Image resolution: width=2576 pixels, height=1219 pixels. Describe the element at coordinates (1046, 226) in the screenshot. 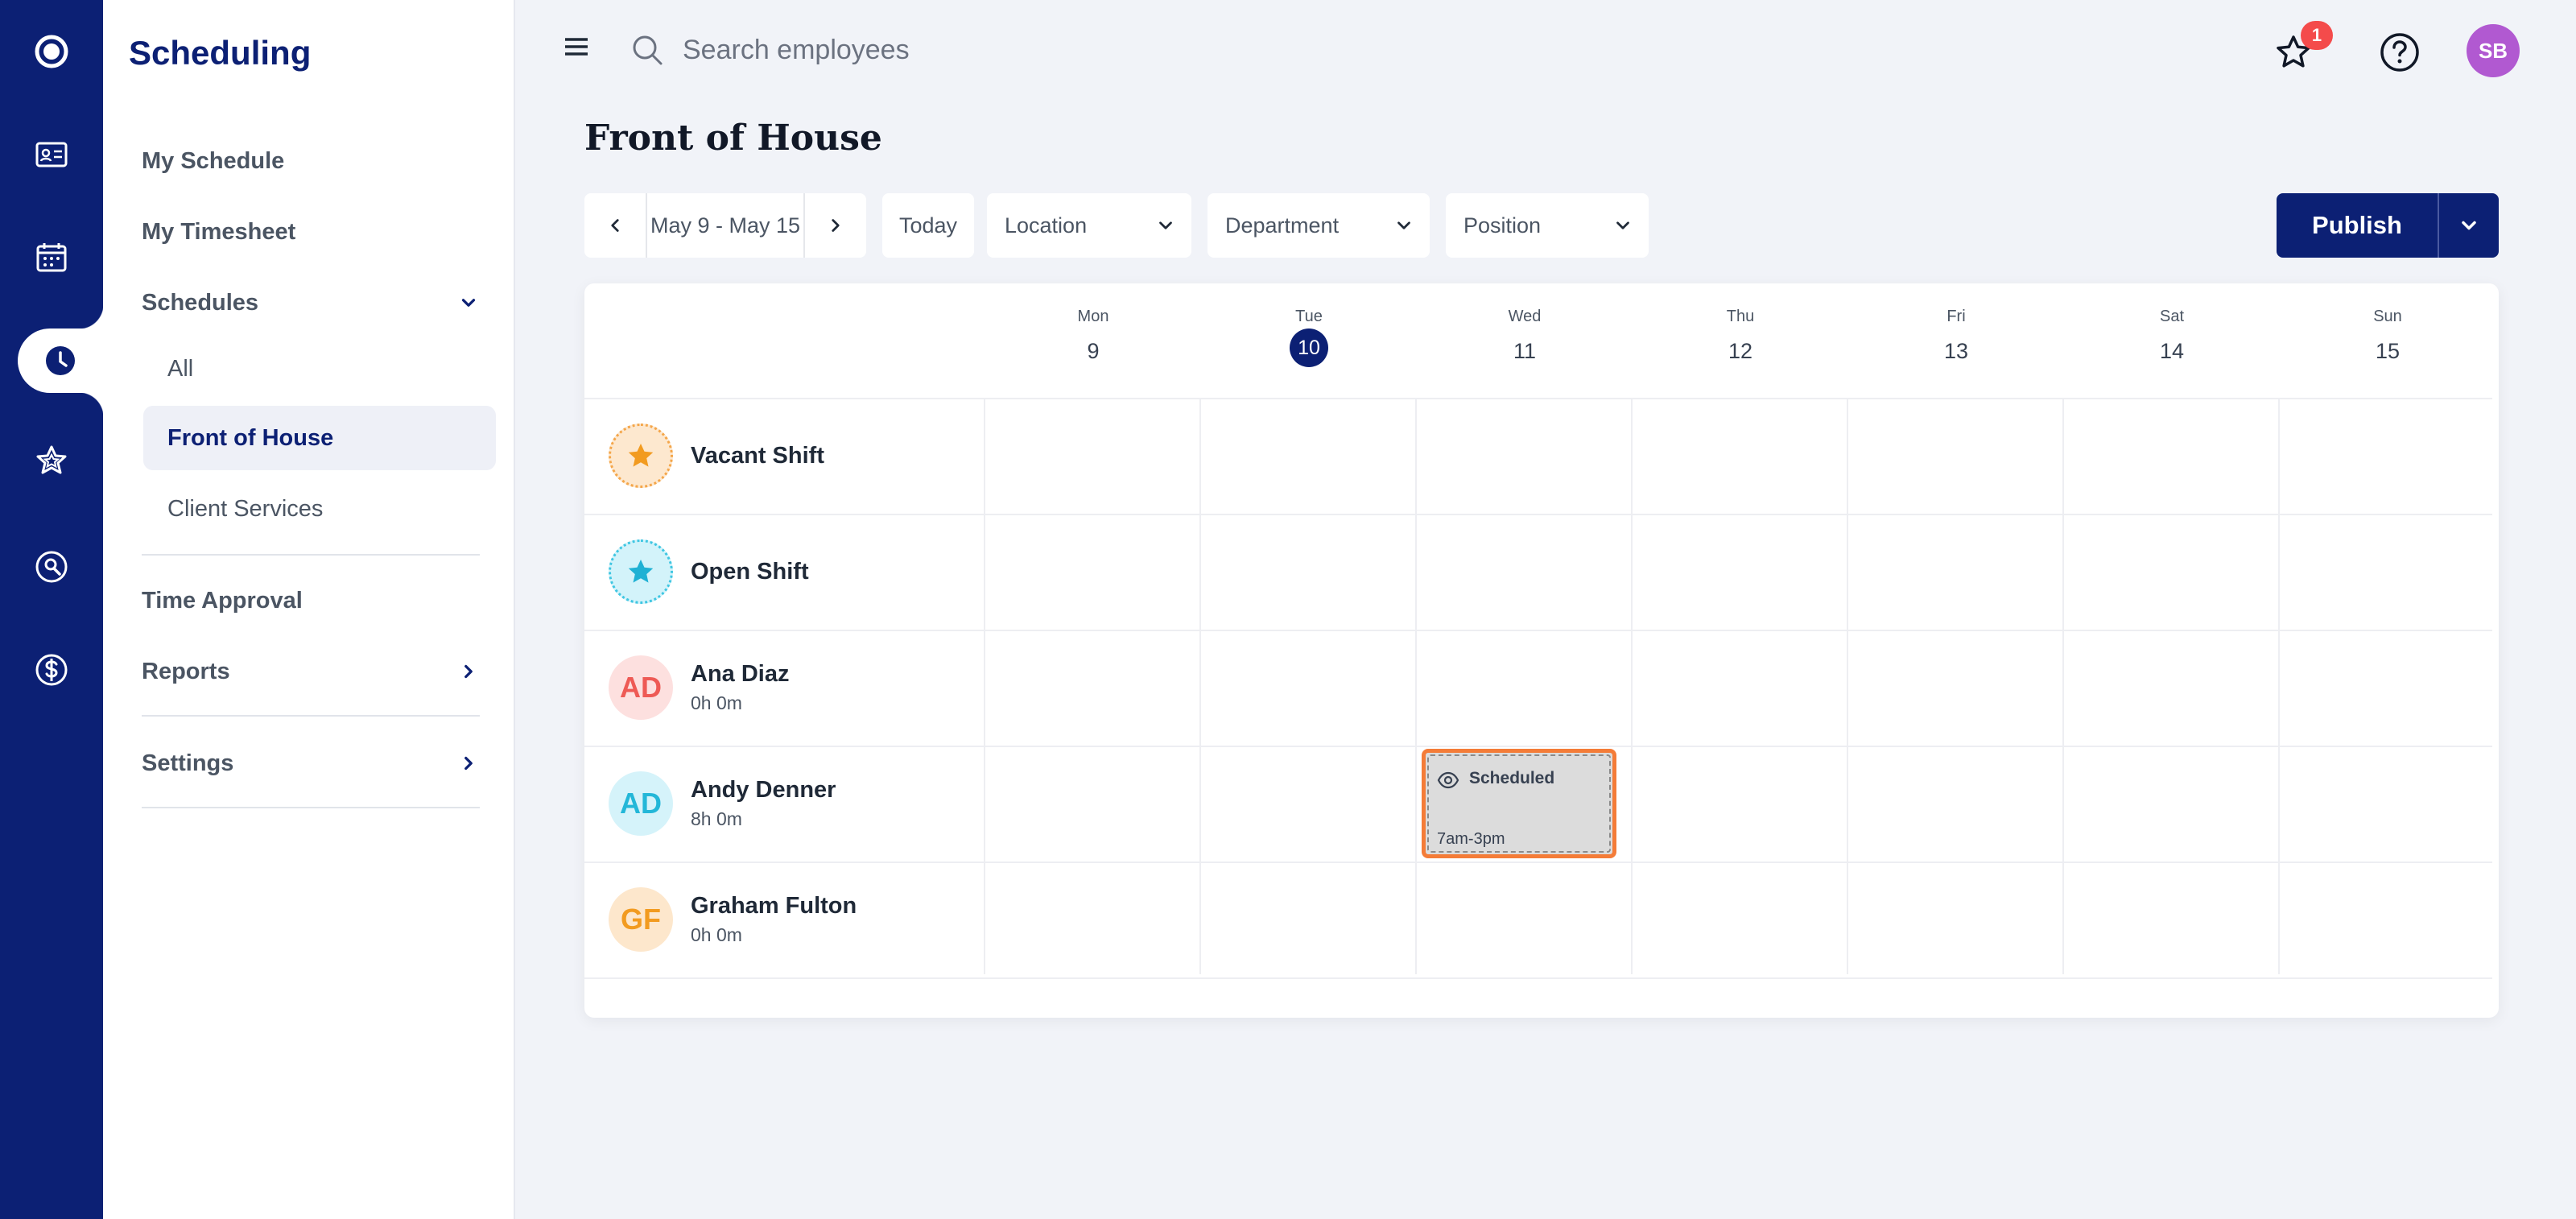

I see `location-dropdown-label: Location` at that location.